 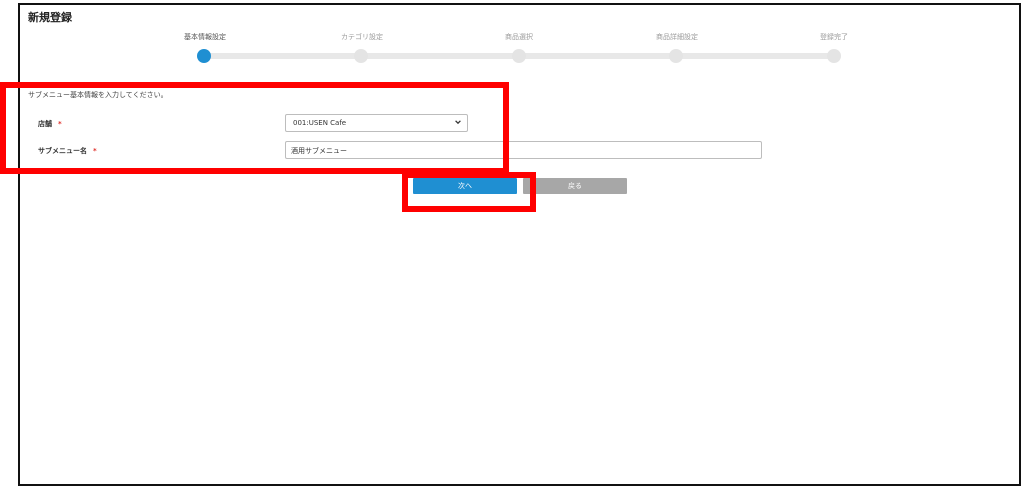 I want to click on step-dot-category, so click(x=361, y=56).